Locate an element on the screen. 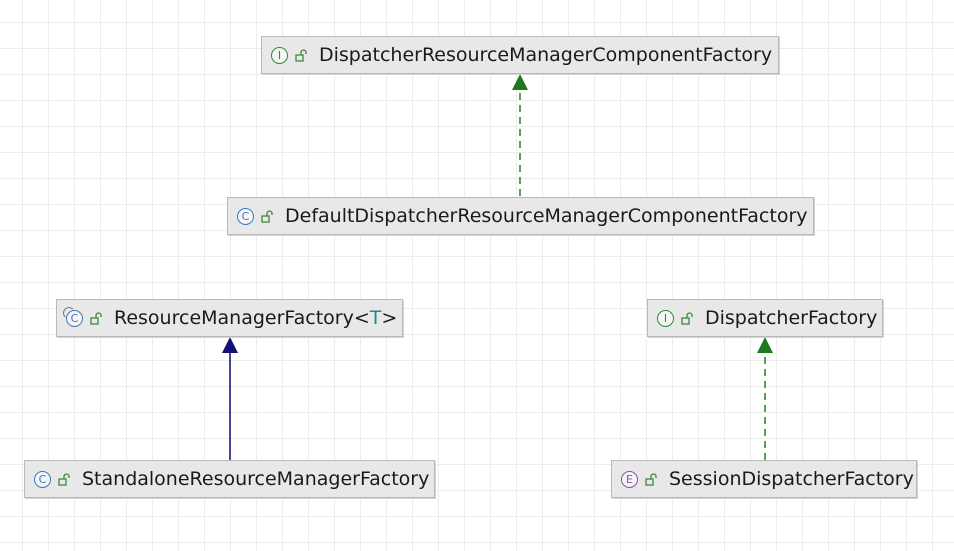 Image resolution: width=954 pixels, height=551 pixels. edge-default-implements-dispatcher-rm is located at coordinates (520, 135).